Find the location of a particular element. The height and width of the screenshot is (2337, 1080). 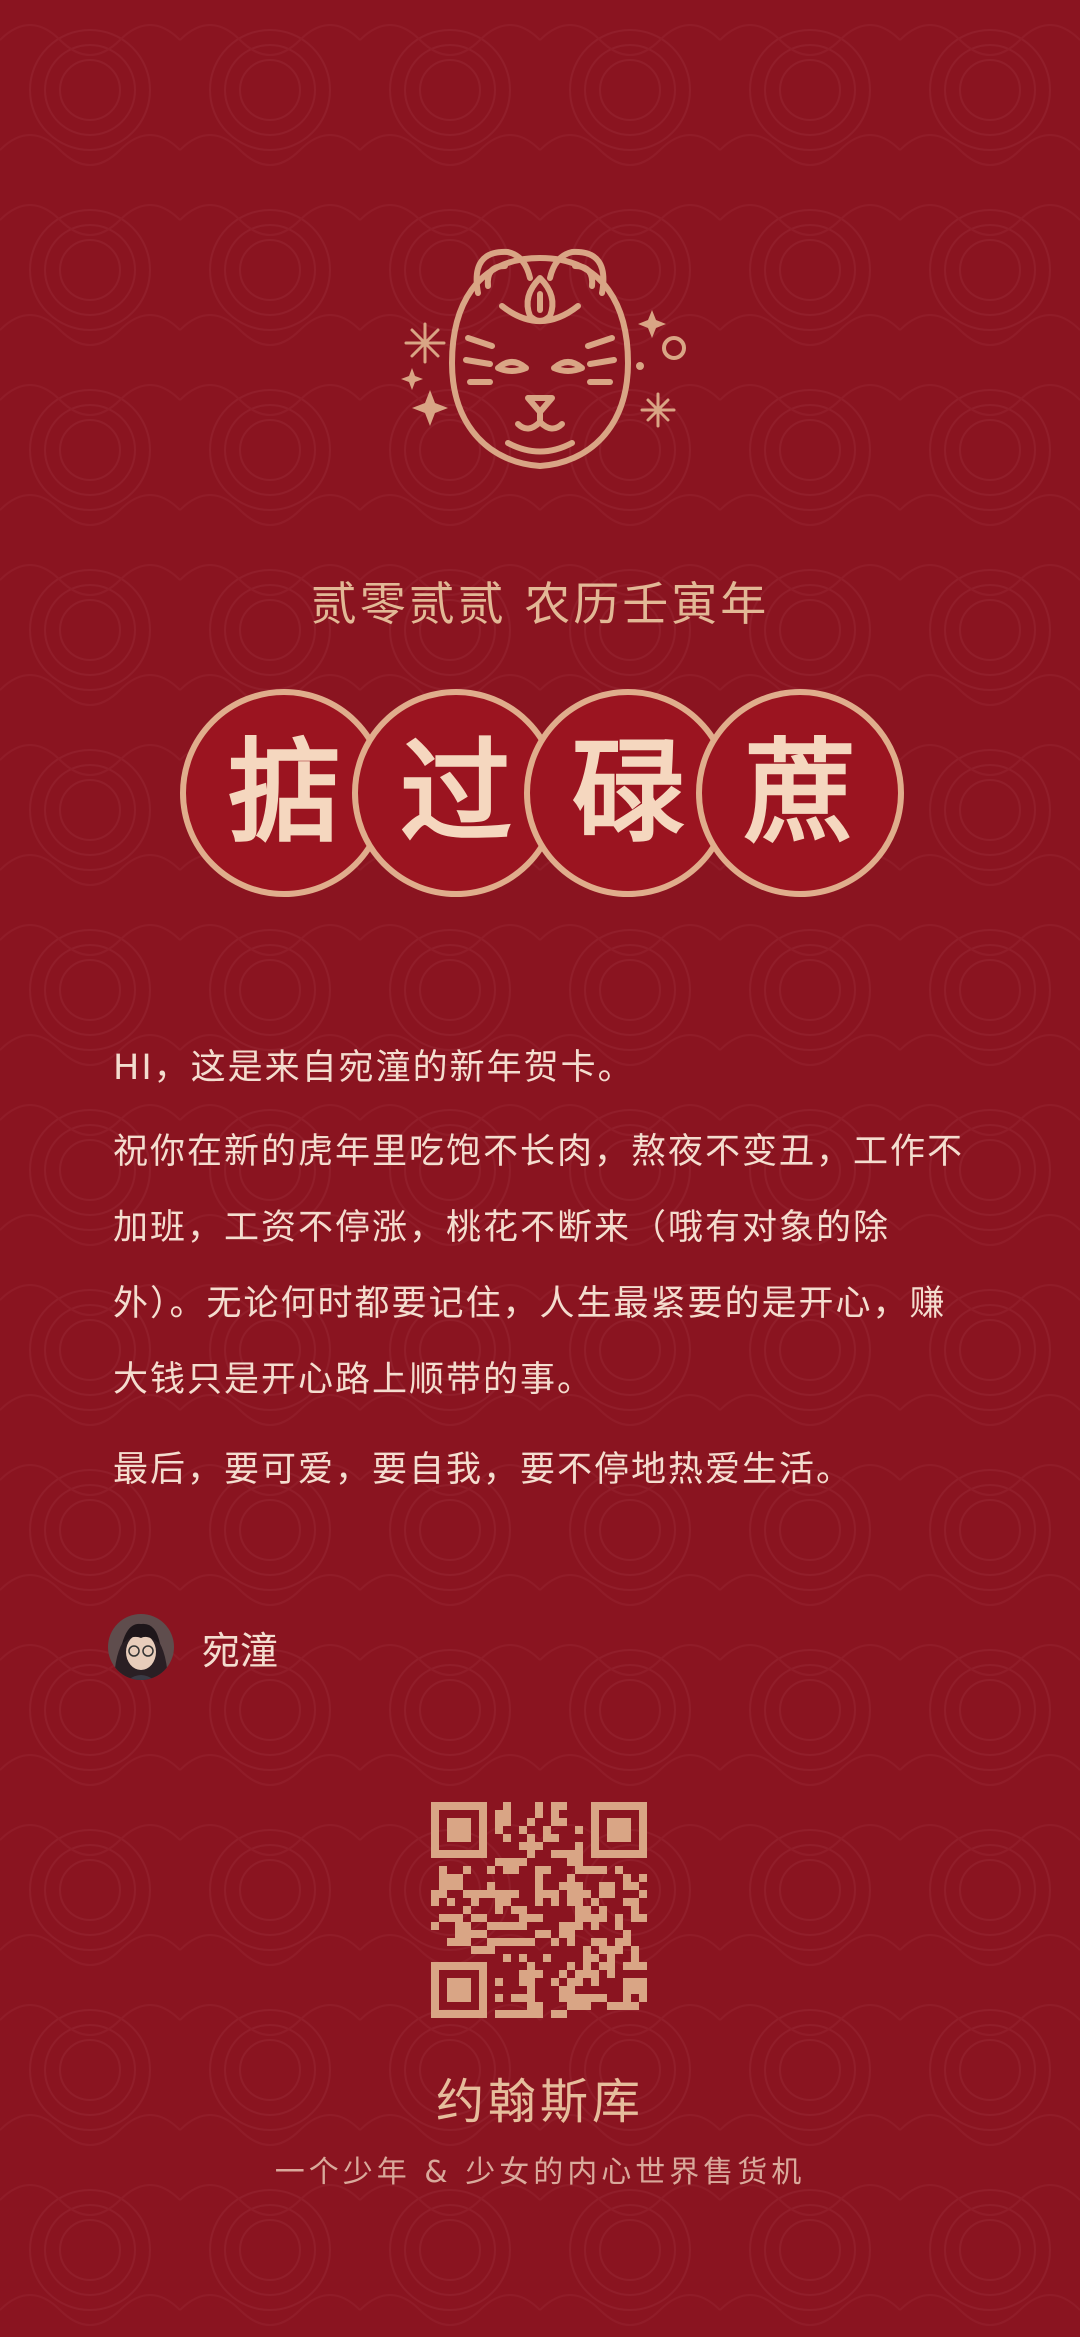

blessing-seals: 掂 过 碌 蔗 is located at coordinates (542, 793).